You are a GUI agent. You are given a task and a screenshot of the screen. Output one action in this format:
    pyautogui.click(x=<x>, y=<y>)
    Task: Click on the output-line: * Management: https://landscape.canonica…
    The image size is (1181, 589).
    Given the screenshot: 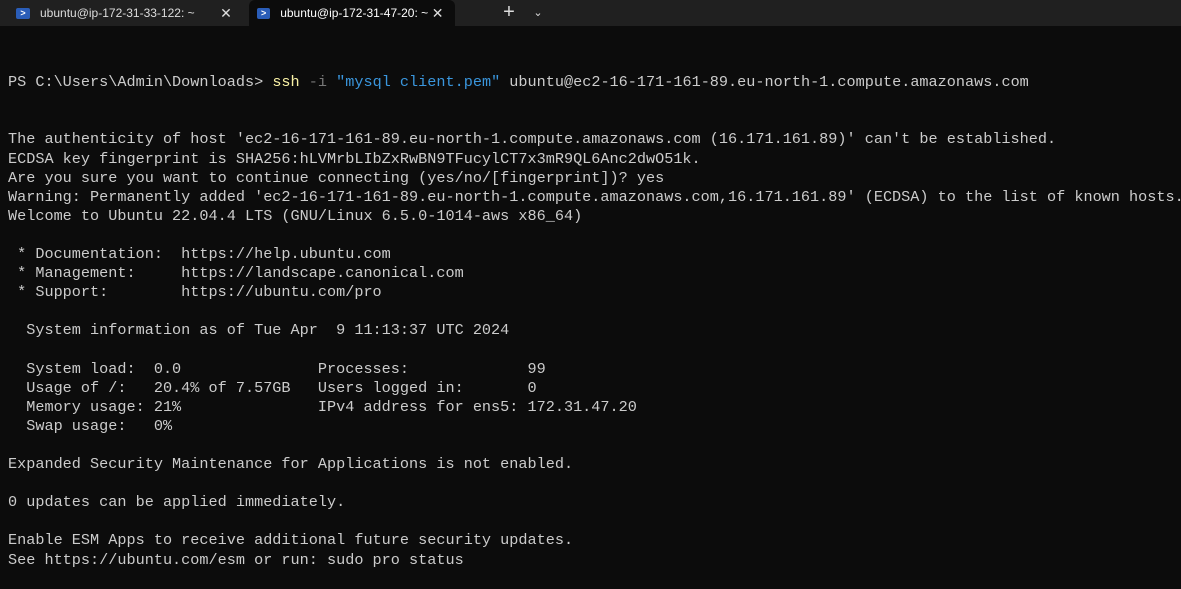 What is the action you would take?
    pyautogui.click(x=236, y=273)
    